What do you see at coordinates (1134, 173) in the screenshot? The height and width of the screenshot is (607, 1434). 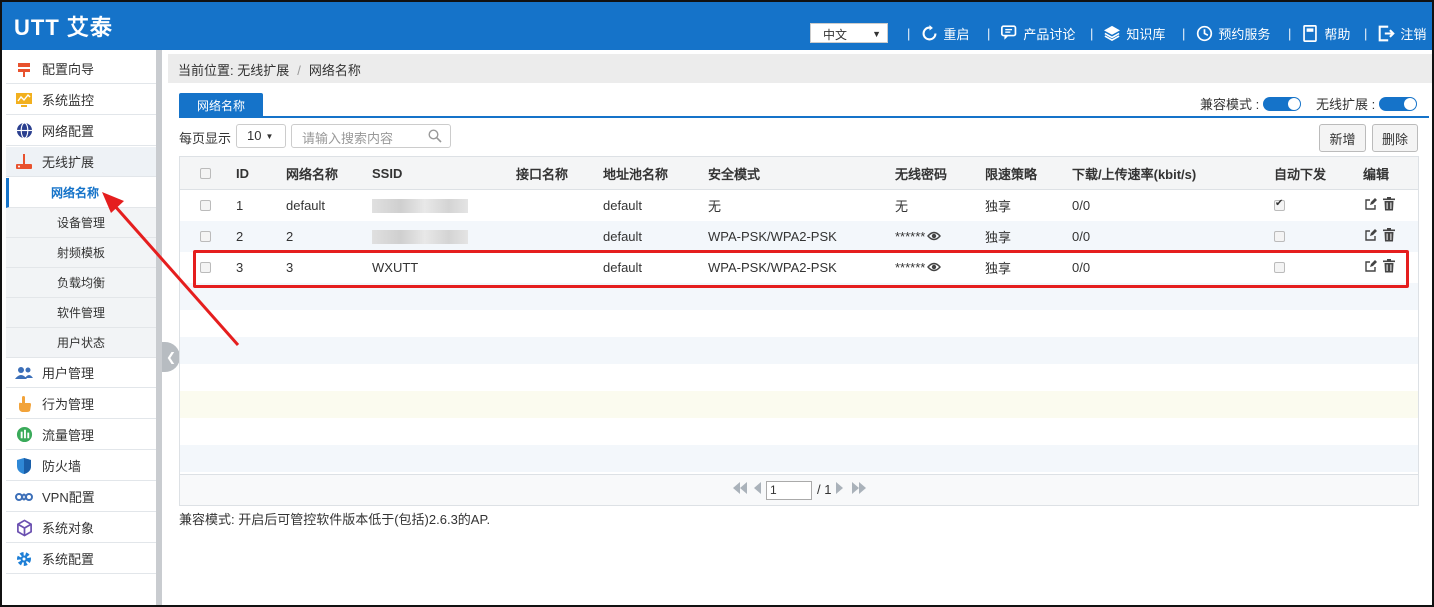 I see `col-rate: 下载/上传速率(kbit/s)` at bounding box center [1134, 173].